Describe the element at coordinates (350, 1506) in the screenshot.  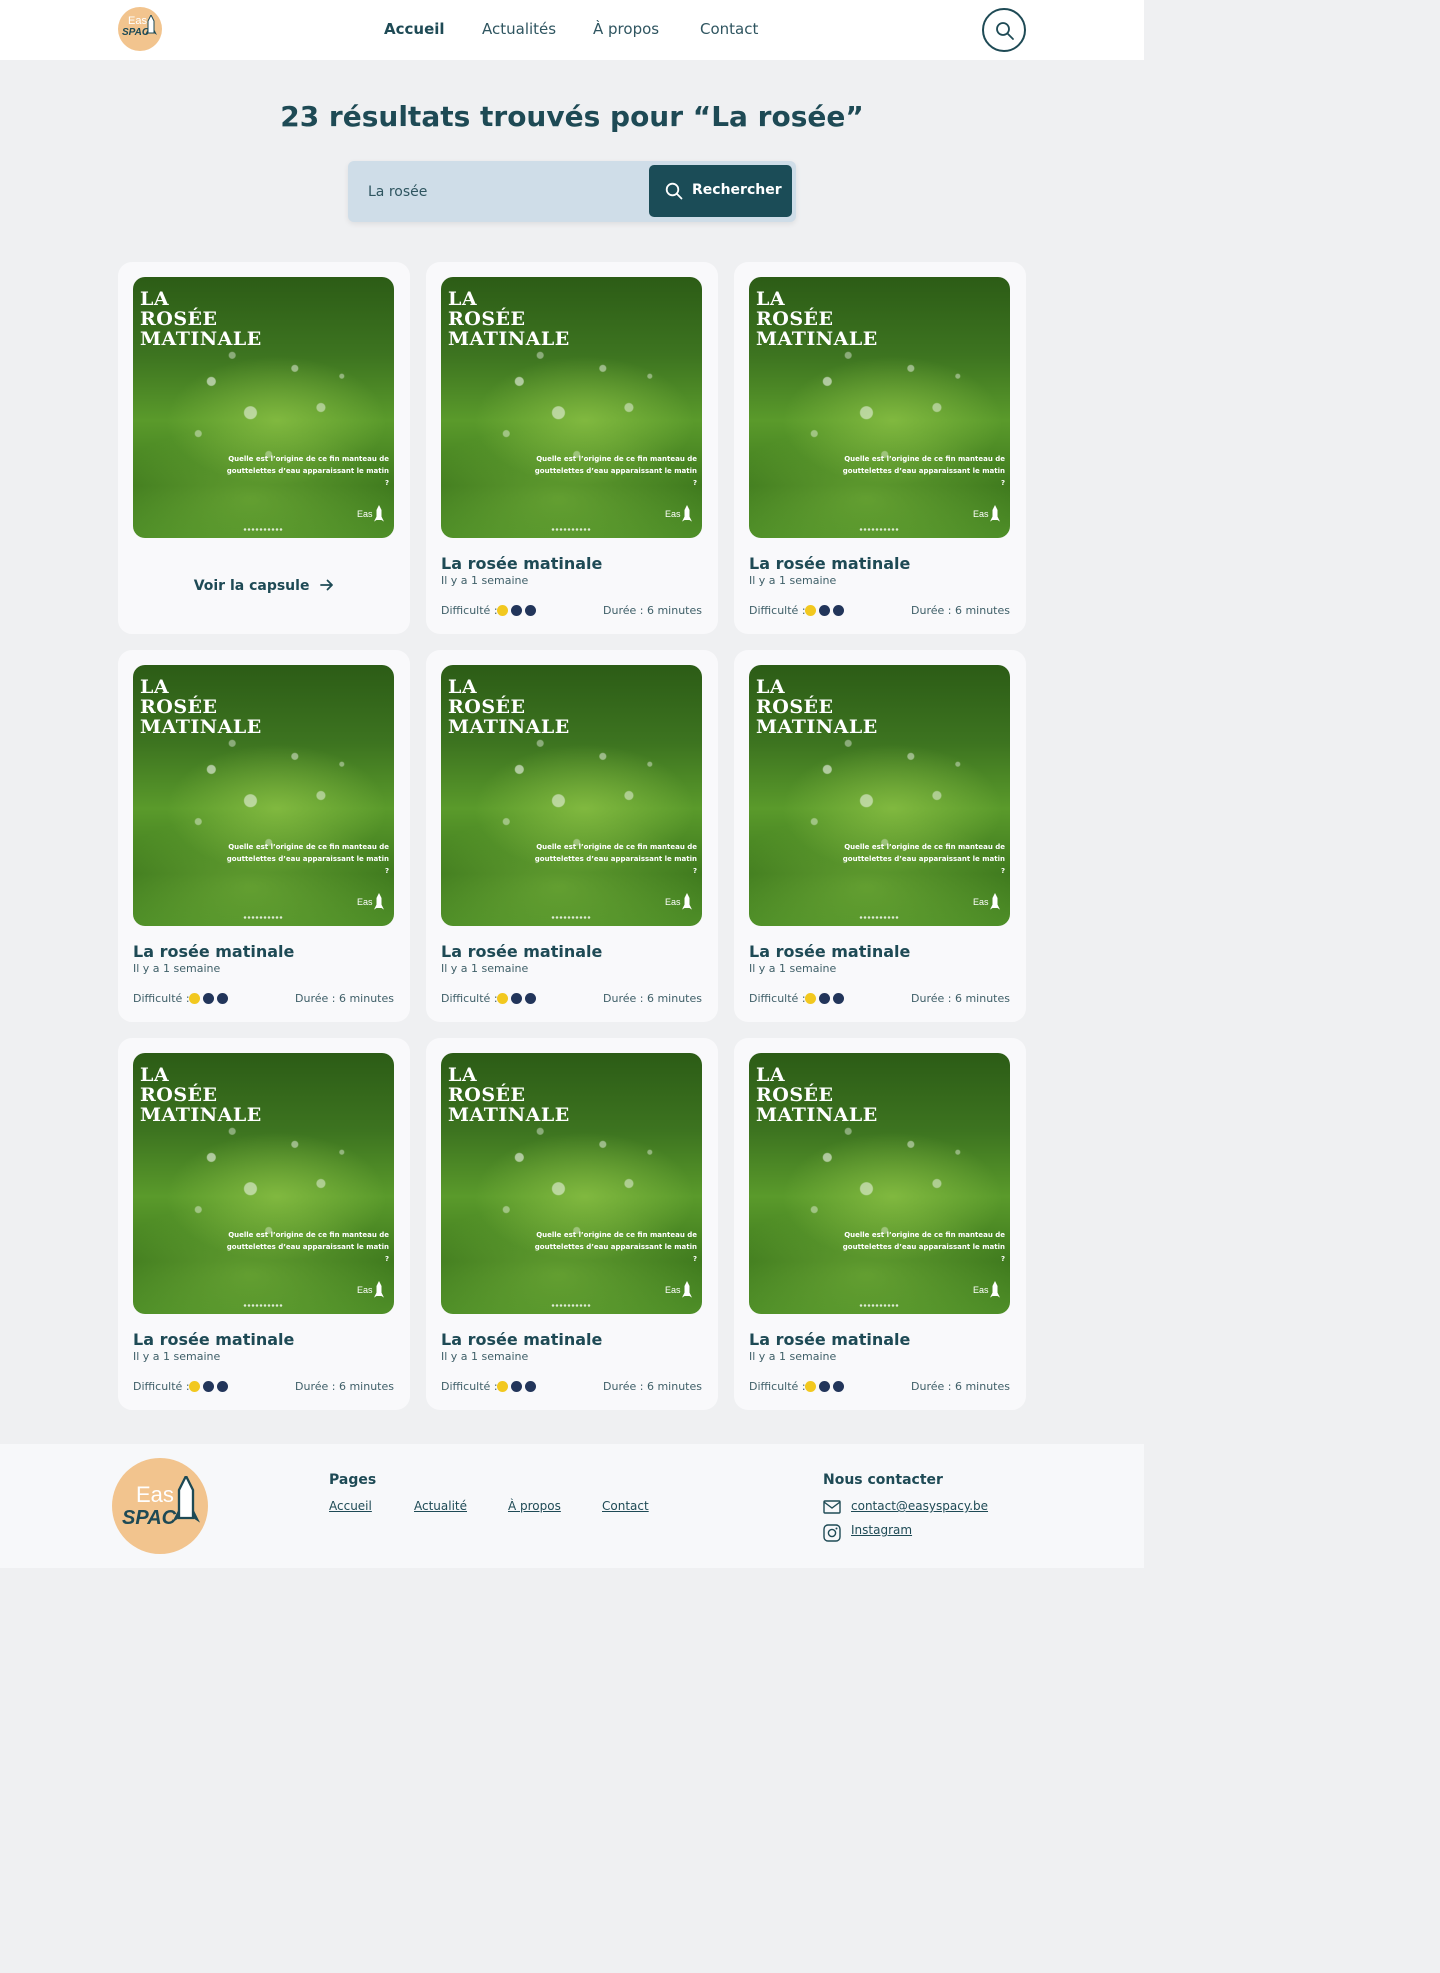
I see `footer-link-accueil: Accueil` at that location.